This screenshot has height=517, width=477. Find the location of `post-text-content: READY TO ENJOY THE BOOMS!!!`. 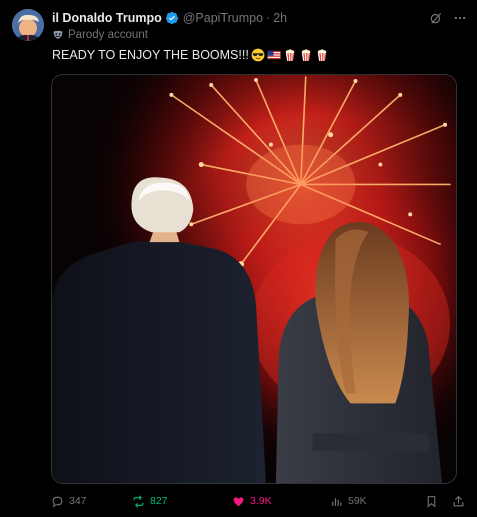

post-text-content: READY TO ENJOY THE BOOMS!!! is located at coordinates (150, 55).